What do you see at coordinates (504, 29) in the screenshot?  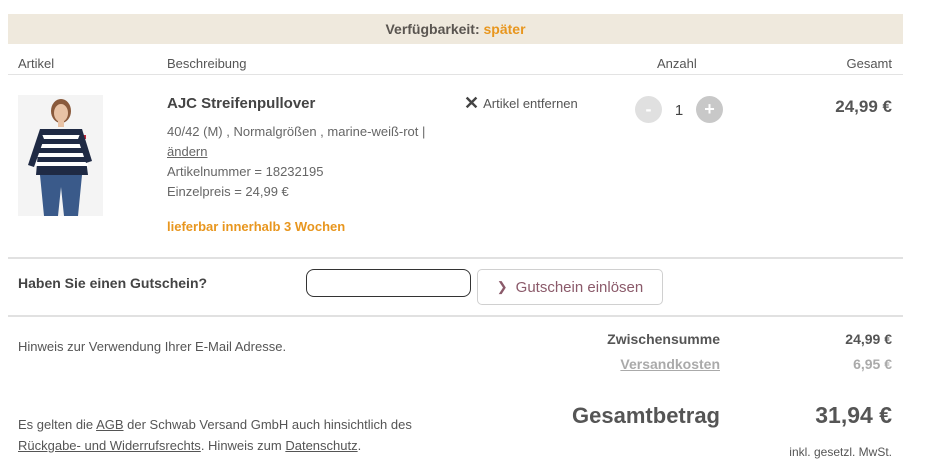 I see `availability-value: später` at bounding box center [504, 29].